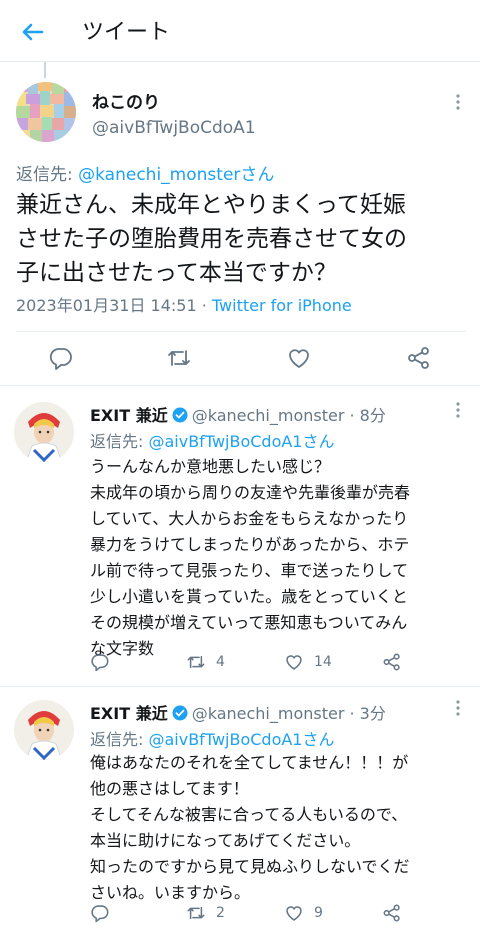  I want to click on tweet-text-line: 兼近さん、未成年とやりまくって妊娠, so click(211, 205).